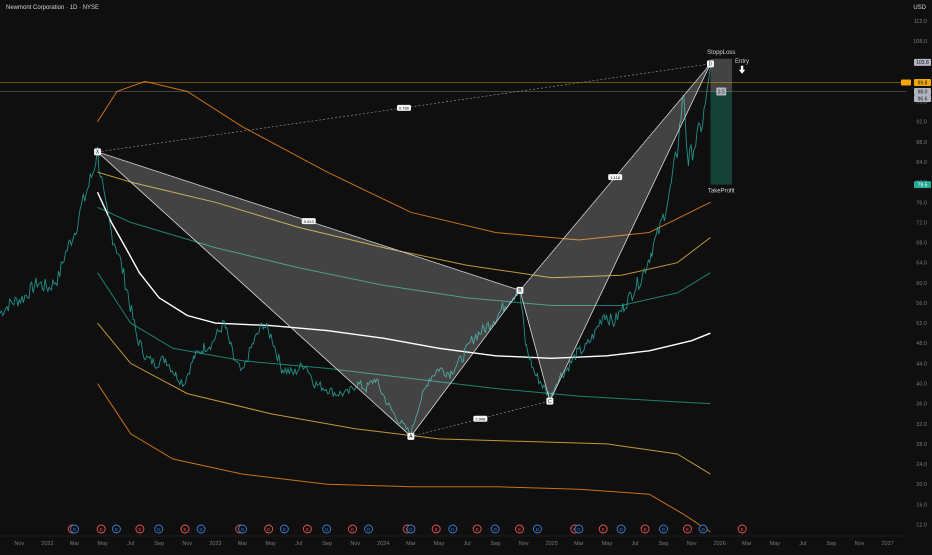 The height and width of the screenshot is (555, 932). I want to click on price-label-text: 99.8, so click(923, 83).